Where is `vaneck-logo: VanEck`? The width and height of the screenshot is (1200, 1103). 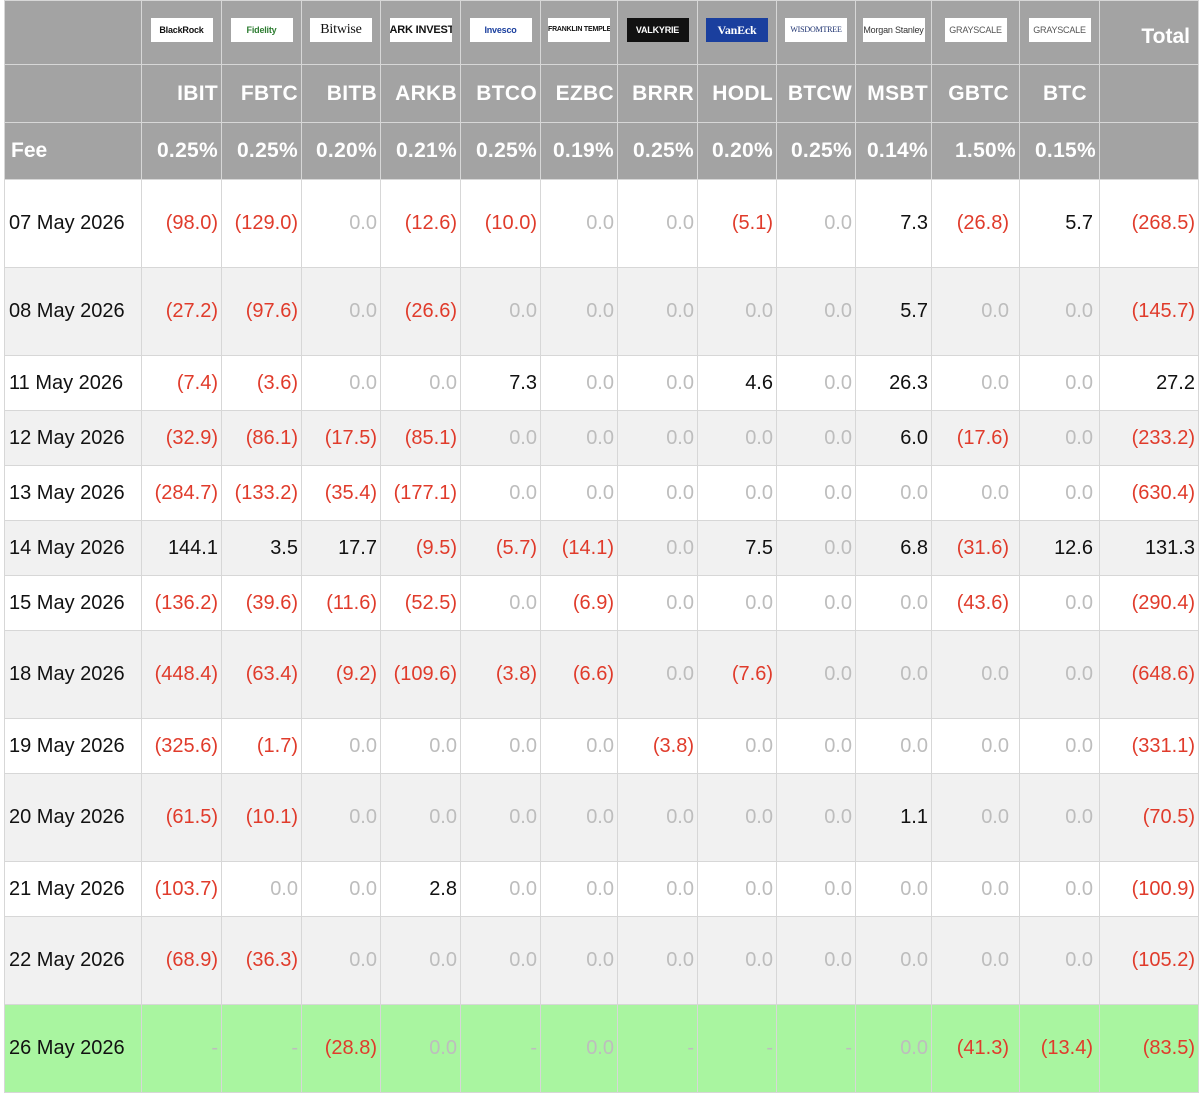
vaneck-logo: VanEck is located at coordinates (737, 30).